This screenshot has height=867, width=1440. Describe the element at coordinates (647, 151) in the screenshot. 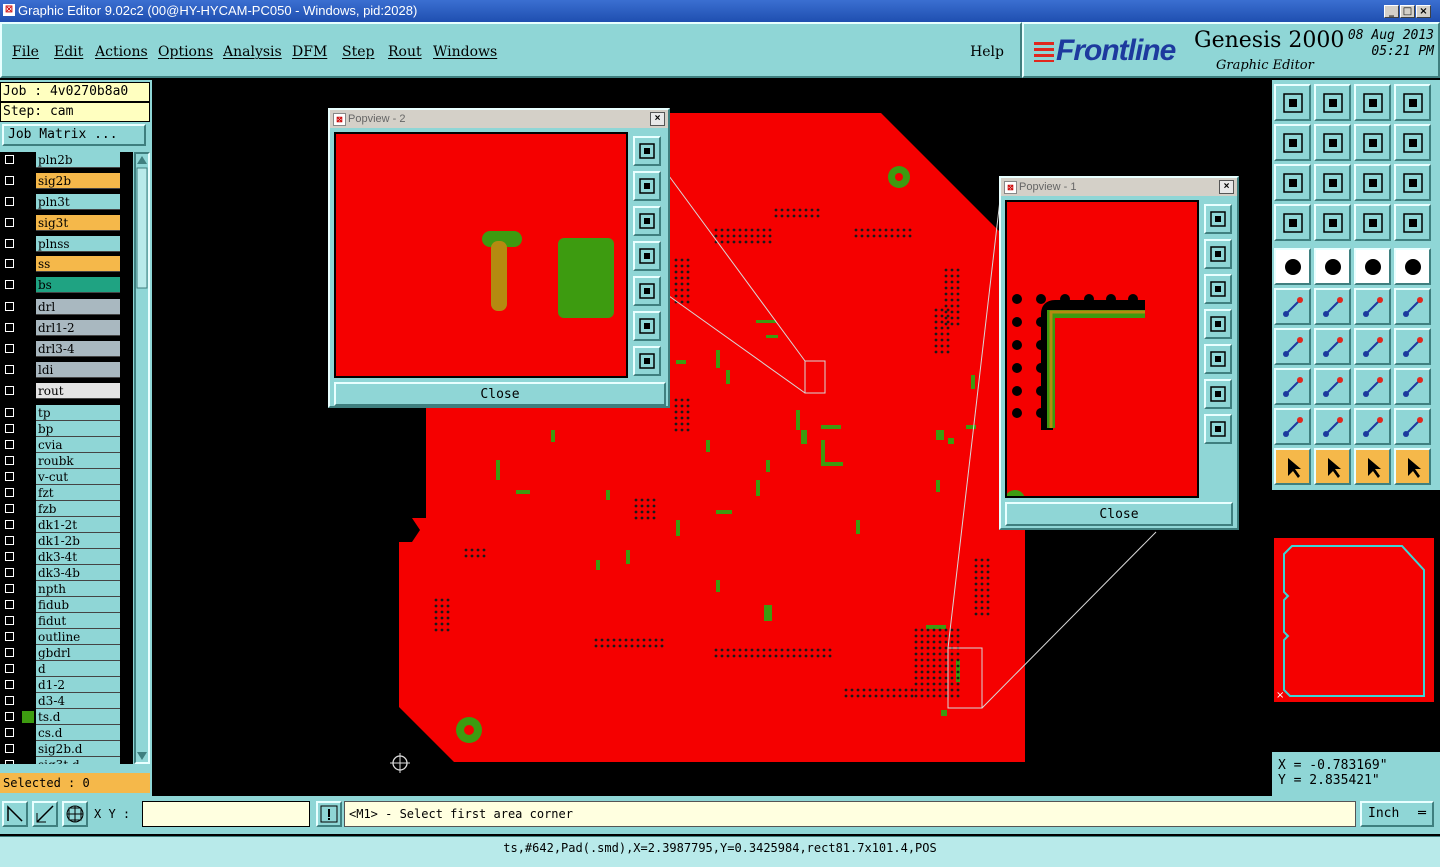

I see `popview-tool-1-icon` at that location.